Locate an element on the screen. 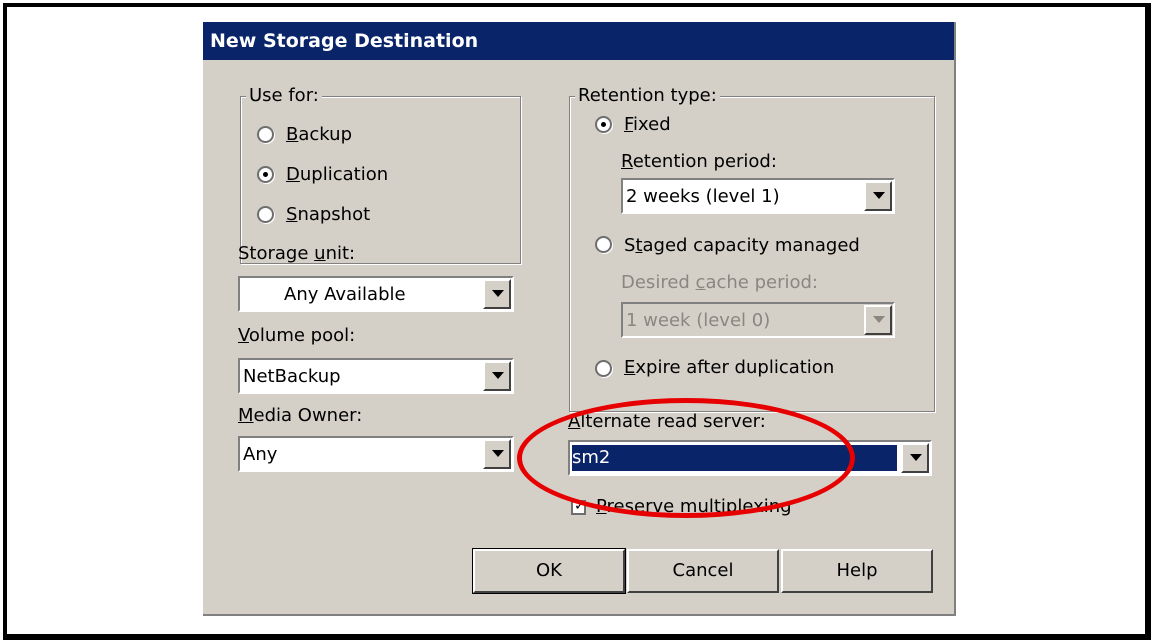 The image size is (1154, 642). retention-period-label: Retention period: is located at coordinates (699, 161).